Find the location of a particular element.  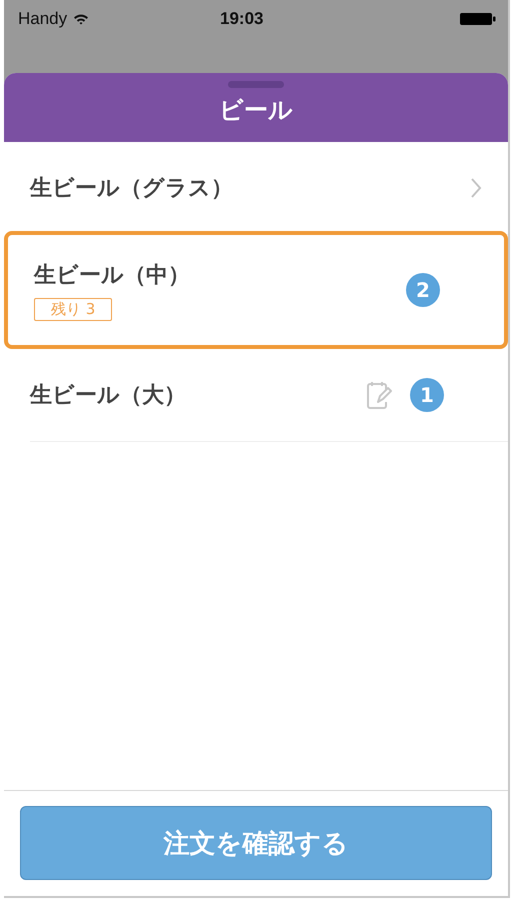

item-name: 生ビール（中） is located at coordinates (112, 276).